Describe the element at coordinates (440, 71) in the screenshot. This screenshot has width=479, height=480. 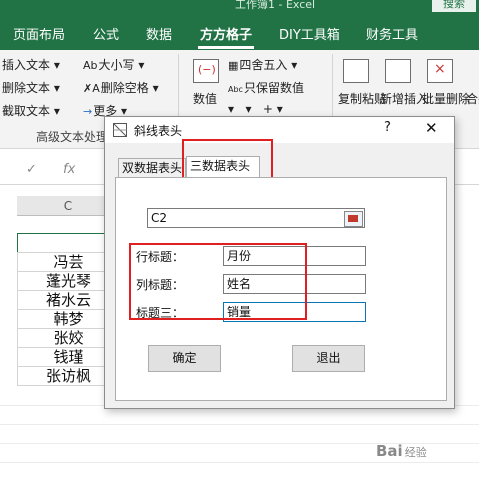
I see `batch-delete-icon: ×` at that location.